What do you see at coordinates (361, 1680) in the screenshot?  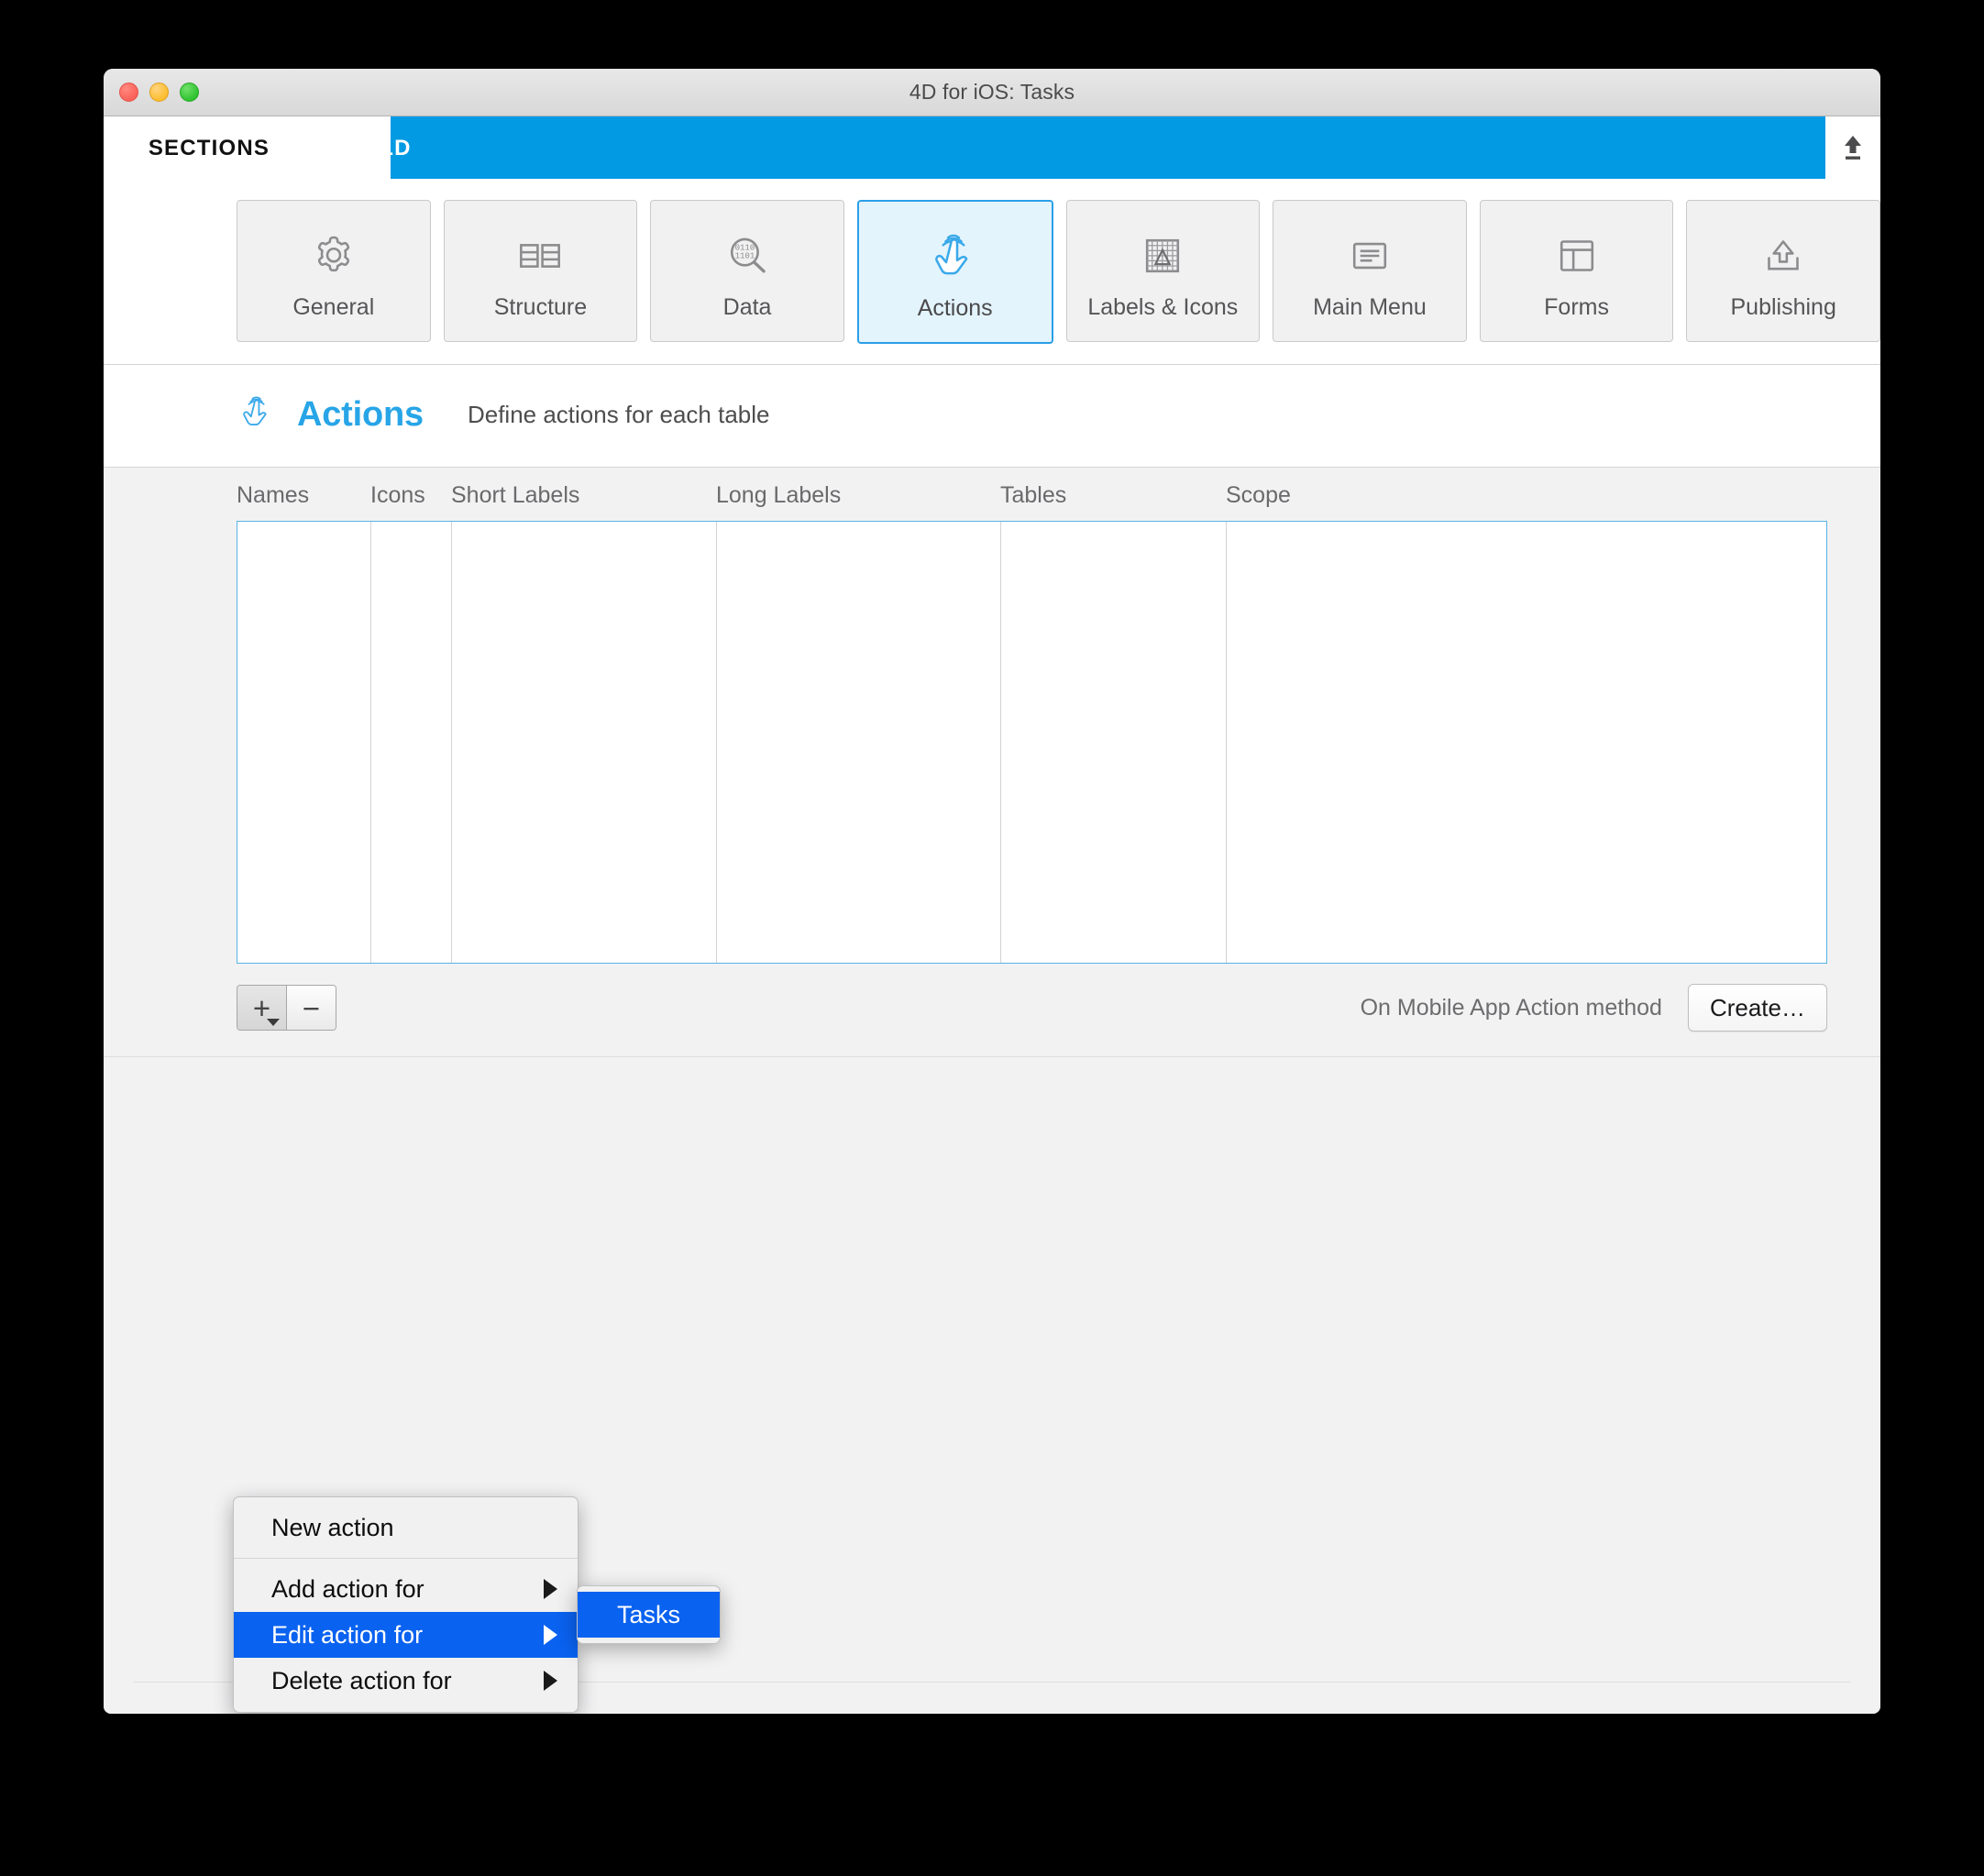 I see `menu-item-label: Delete action for` at bounding box center [361, 1680].